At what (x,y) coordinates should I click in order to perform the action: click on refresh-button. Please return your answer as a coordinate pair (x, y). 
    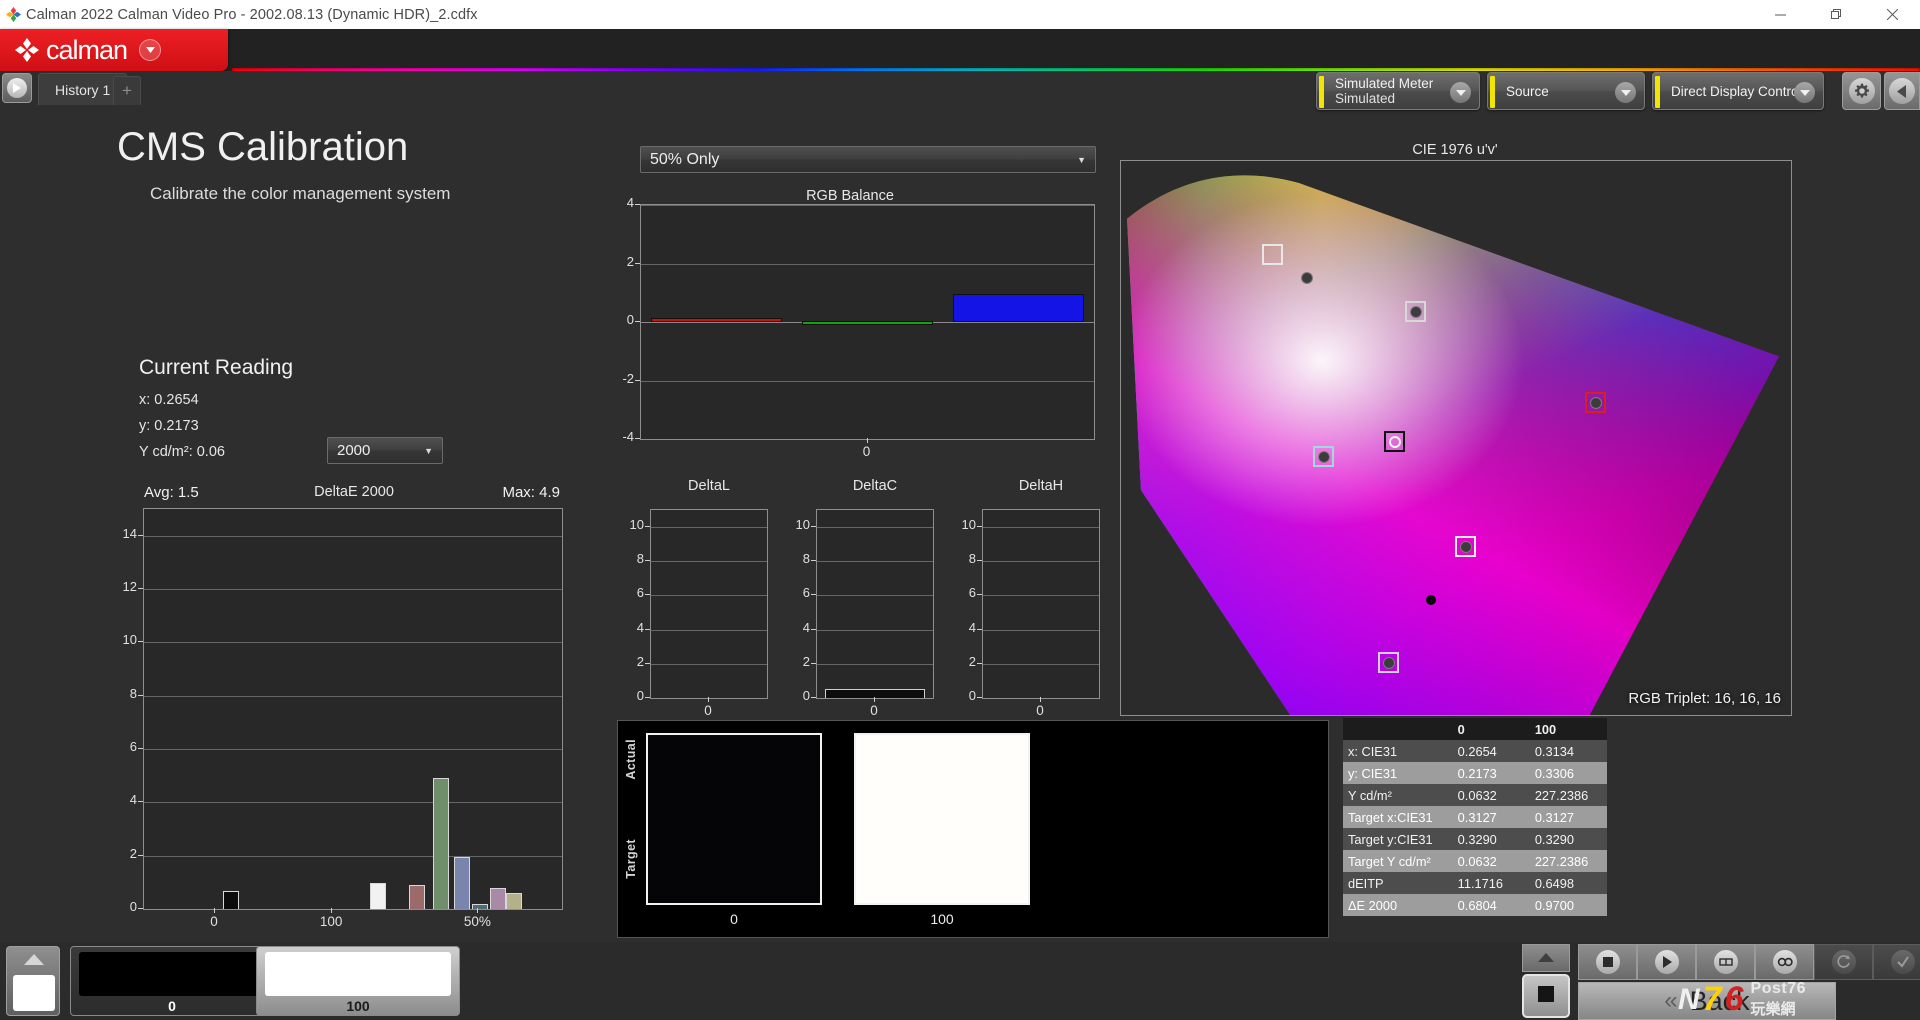
    Looking at the image, I should click on (1843, 962).